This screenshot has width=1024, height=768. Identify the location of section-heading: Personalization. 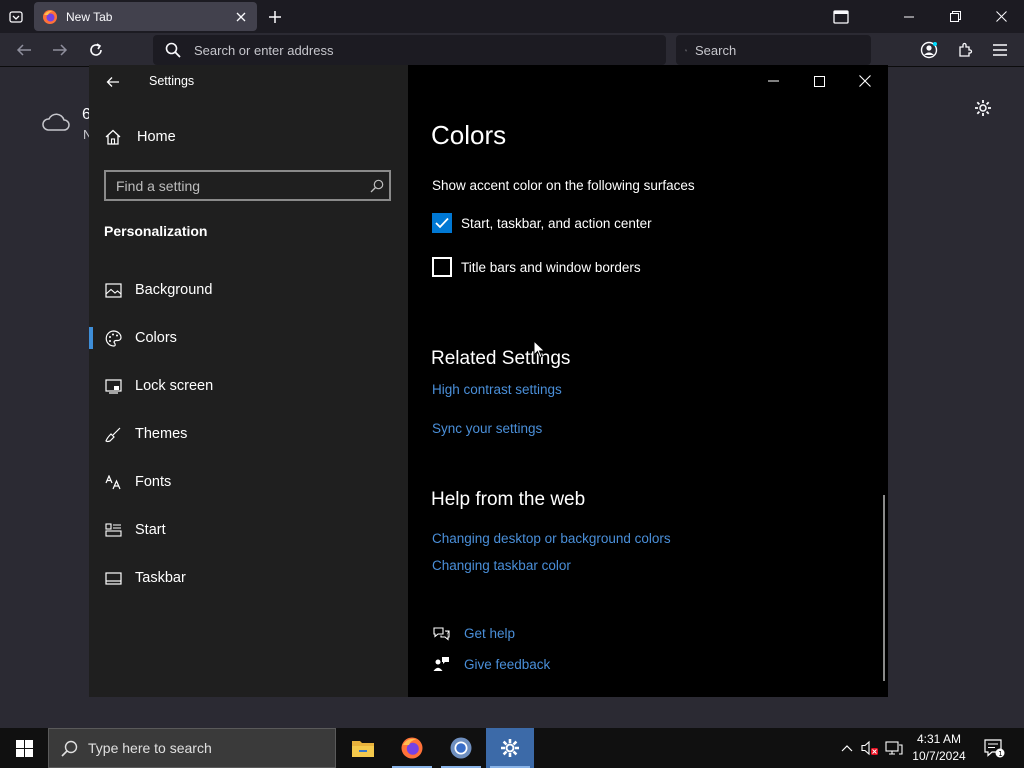
(156, 231).